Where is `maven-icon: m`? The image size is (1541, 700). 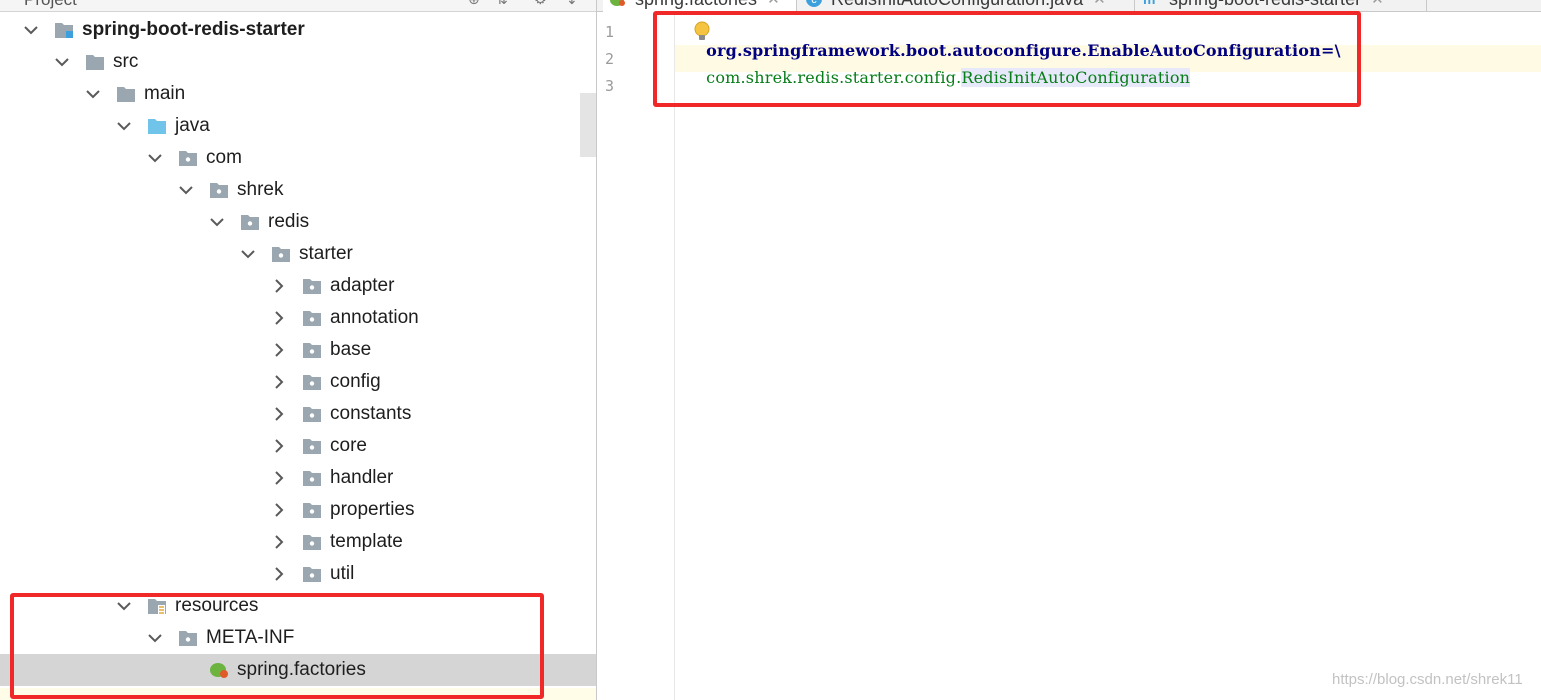
maven-icon: m is located at coordinates (1152, 4).